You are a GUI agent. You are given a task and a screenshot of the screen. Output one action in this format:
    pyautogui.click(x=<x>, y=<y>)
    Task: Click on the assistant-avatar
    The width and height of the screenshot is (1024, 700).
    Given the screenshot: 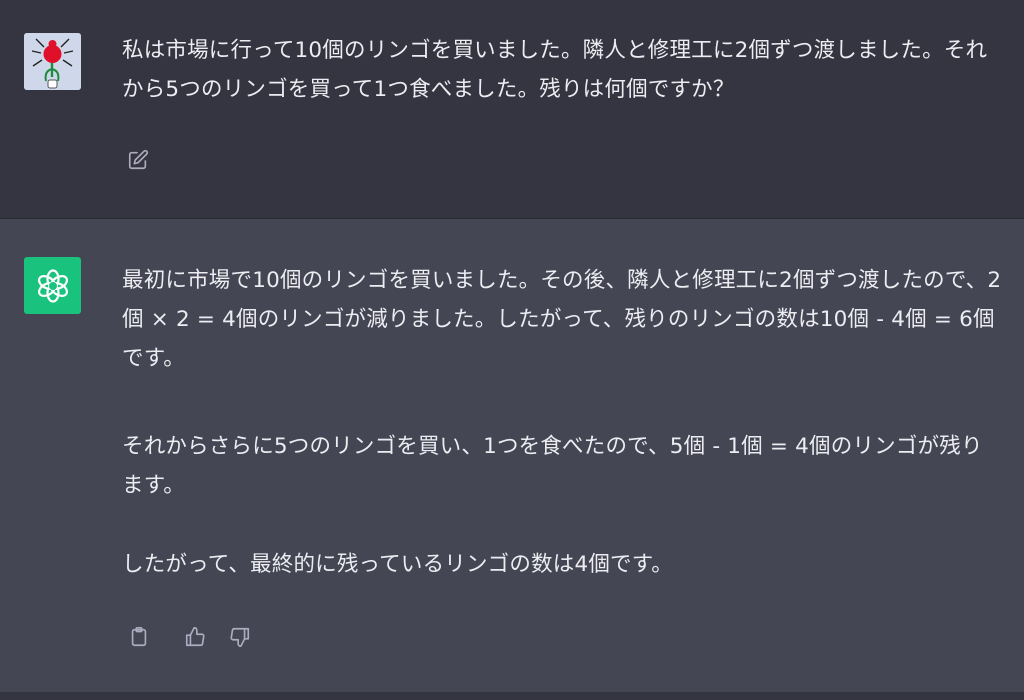 What is the action you would take?
    pyautogui.click(x=52, y=285)
    